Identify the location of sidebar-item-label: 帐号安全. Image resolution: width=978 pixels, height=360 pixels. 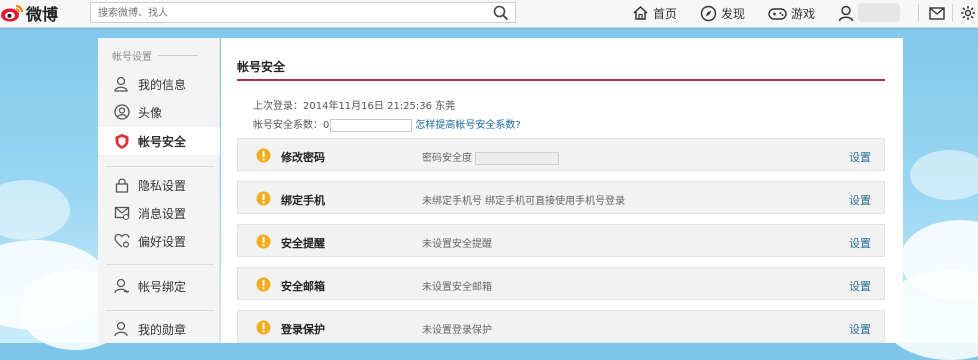
(162, 141).